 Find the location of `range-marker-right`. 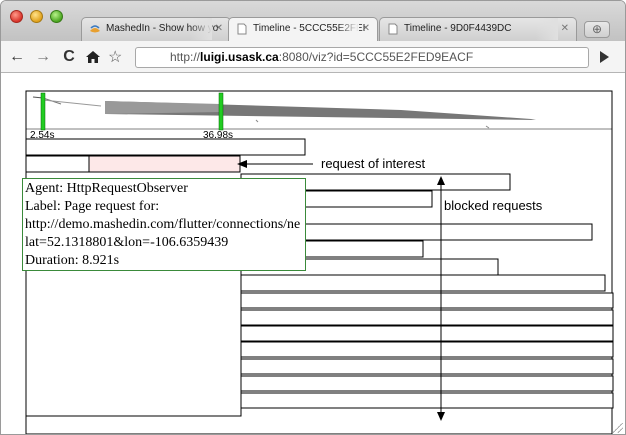

range-marker-right is located at coordinates (221, 111).